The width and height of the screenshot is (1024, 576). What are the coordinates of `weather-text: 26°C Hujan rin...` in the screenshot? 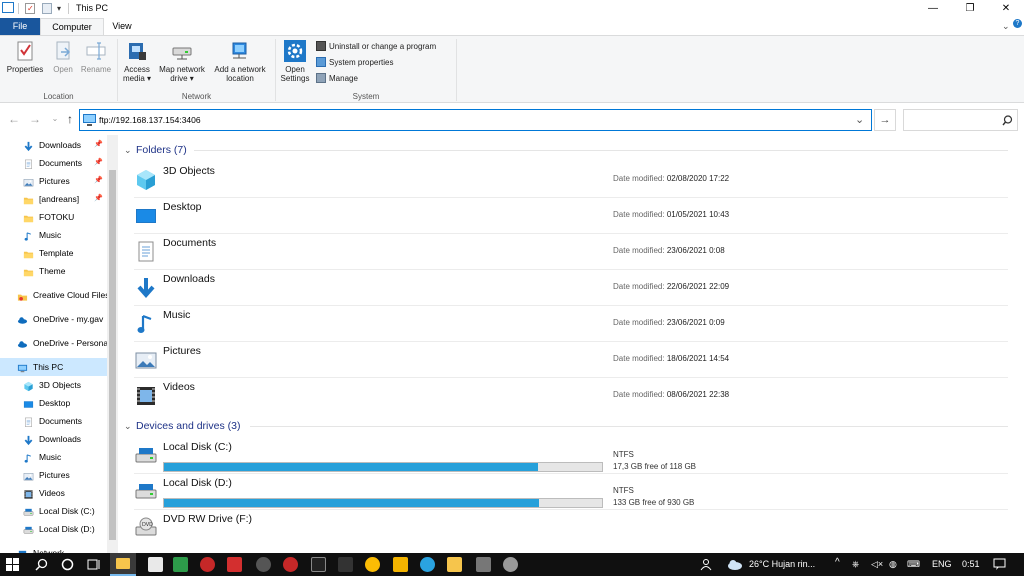 It's located at (782, 564).